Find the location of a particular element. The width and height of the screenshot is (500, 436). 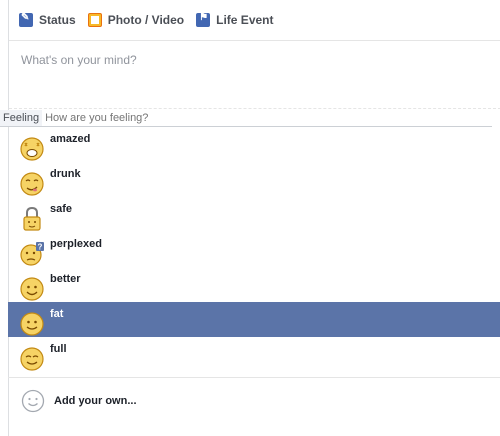

amazed-emoji-icon is located at coordinates (32, 149).